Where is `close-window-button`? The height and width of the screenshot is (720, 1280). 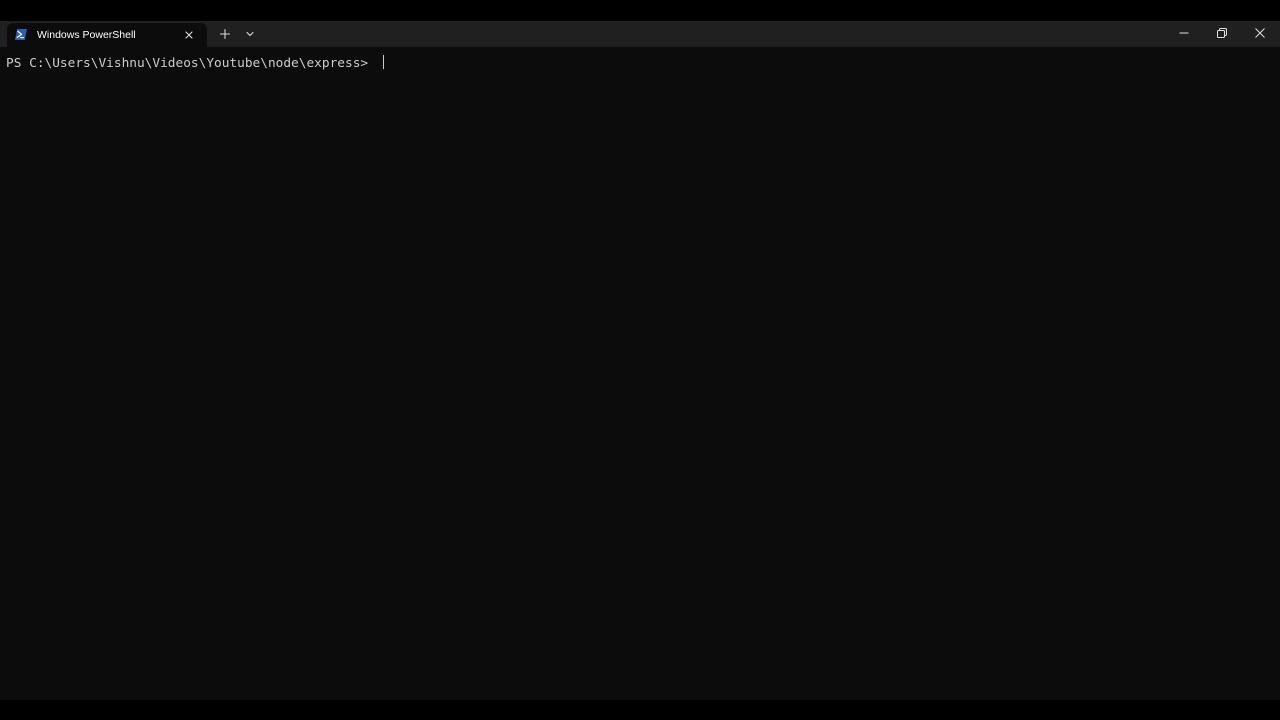
close-window-button is located at coordinates (1260, 34).